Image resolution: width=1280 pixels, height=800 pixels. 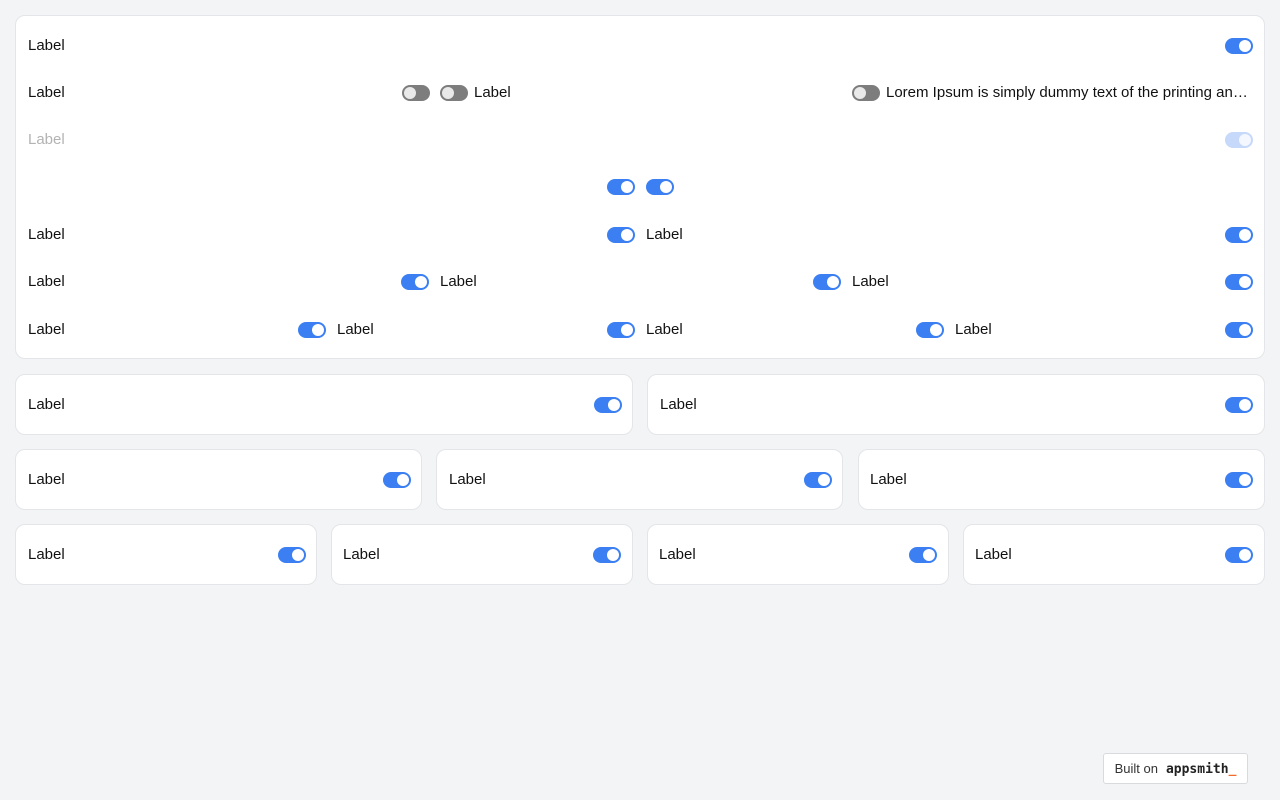 What do you see at coordinates (1239, 140) in the screenshot?
I see `switch-toggle-disabled` at bounding box center [1239, 140].